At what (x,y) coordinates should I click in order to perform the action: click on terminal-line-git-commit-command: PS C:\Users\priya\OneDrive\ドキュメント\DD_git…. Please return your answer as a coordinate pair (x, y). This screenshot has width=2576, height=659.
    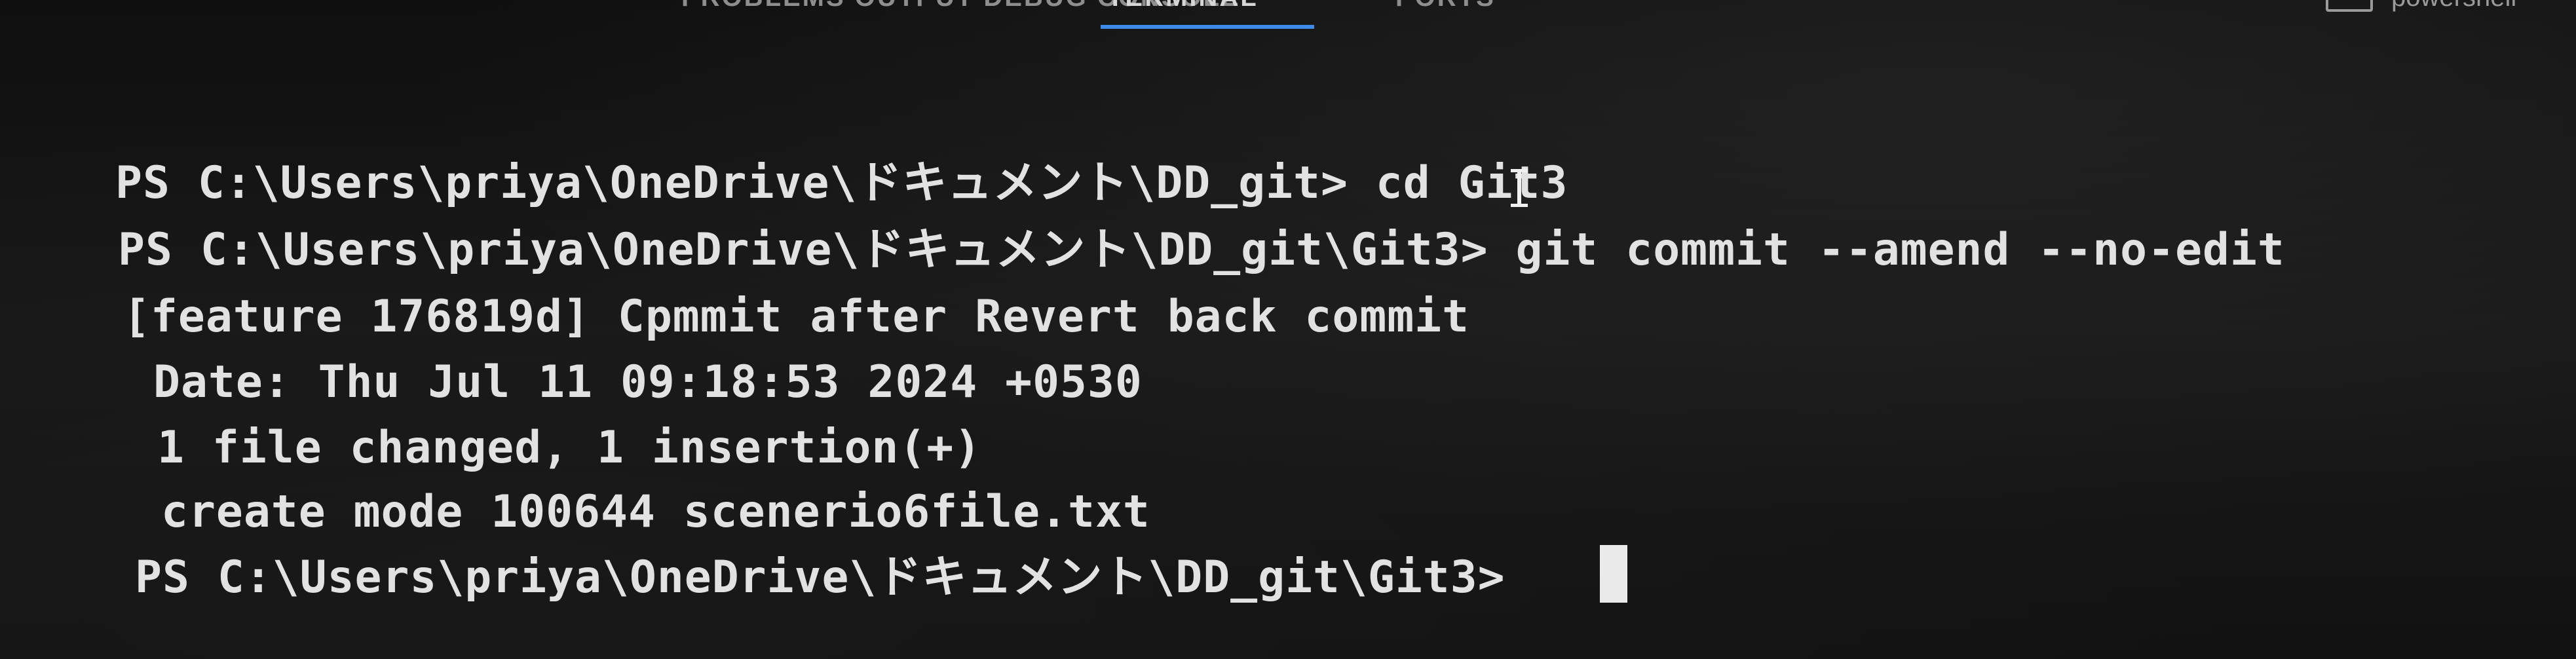
    Looking at the image, I should click on (1201, 250).